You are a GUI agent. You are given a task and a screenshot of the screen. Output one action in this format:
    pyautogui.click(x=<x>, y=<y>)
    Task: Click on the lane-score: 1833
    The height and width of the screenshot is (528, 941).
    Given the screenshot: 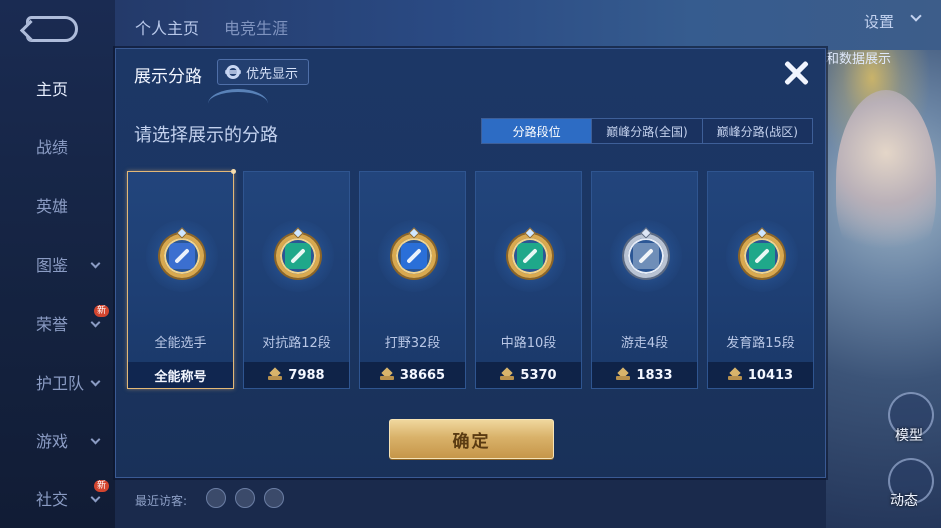 What is the action you would take?
    pyautogui.click(x=644, y=375)
    